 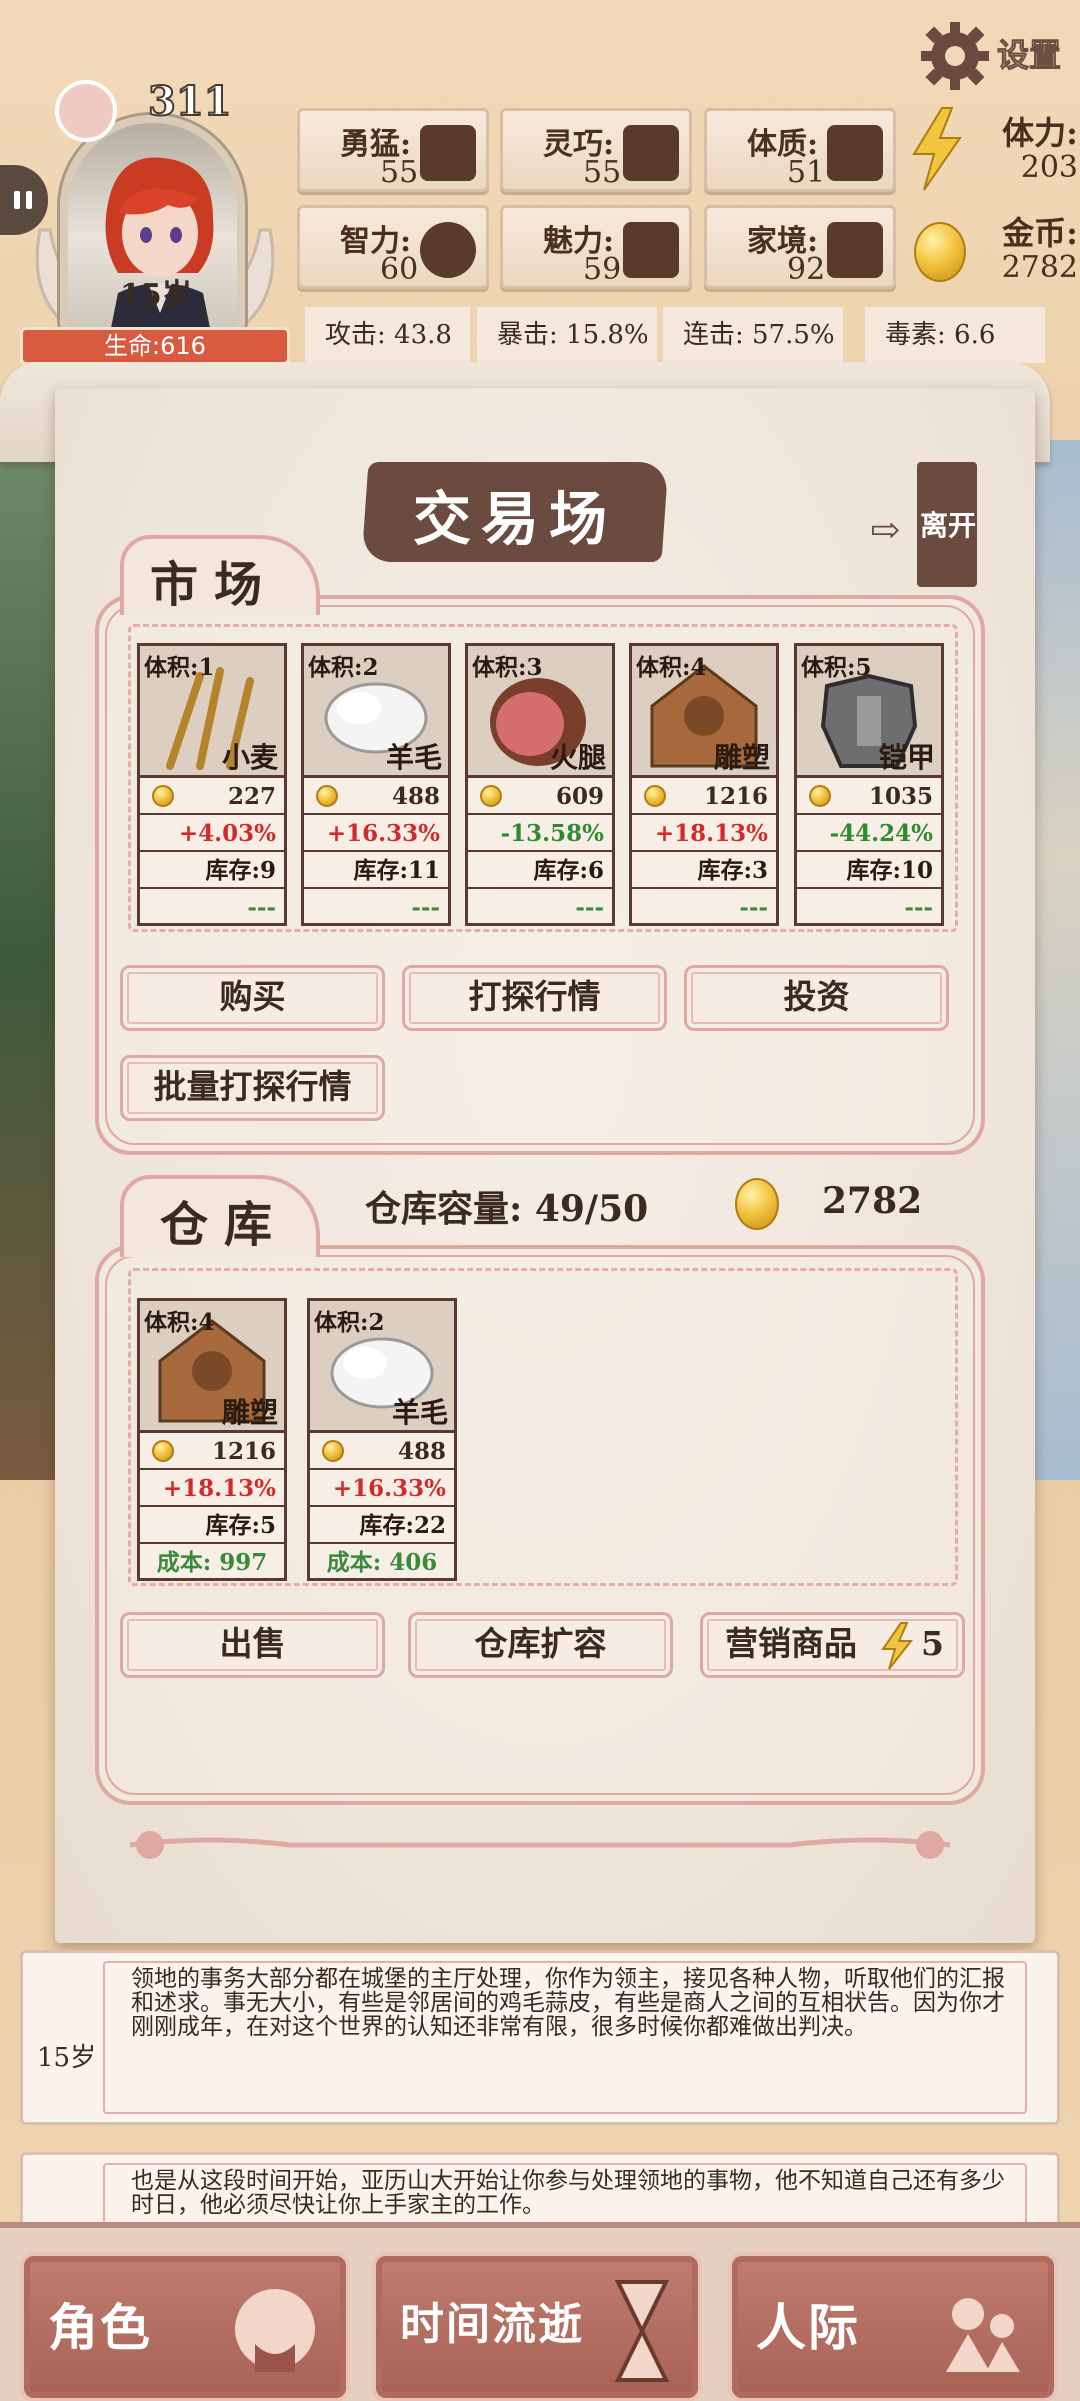 What do you see at coordinates (212, 1562) in the screenshot?
I see `item-cost: 成本: 997` at bounding box center [212, 1562].